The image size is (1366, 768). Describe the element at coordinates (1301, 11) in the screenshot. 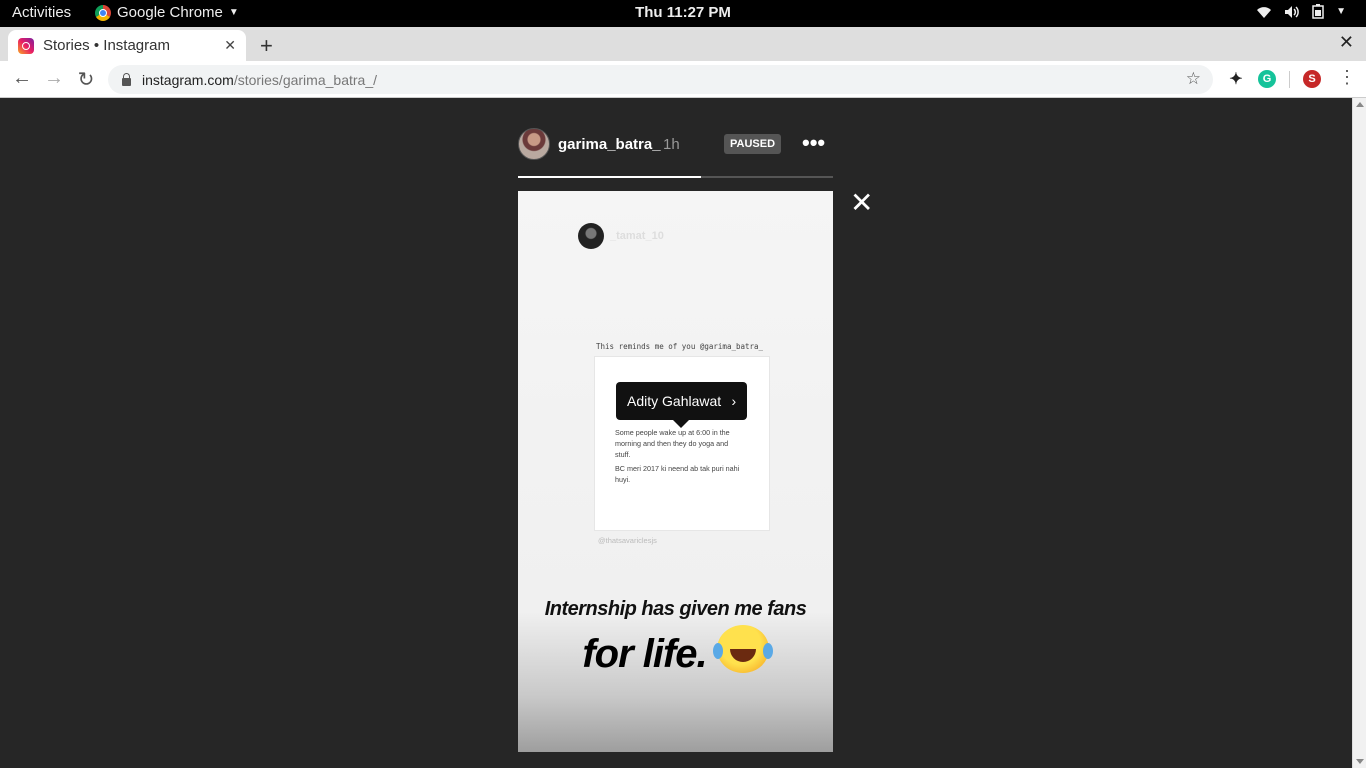

I see `system-tray: ▼` at that location.